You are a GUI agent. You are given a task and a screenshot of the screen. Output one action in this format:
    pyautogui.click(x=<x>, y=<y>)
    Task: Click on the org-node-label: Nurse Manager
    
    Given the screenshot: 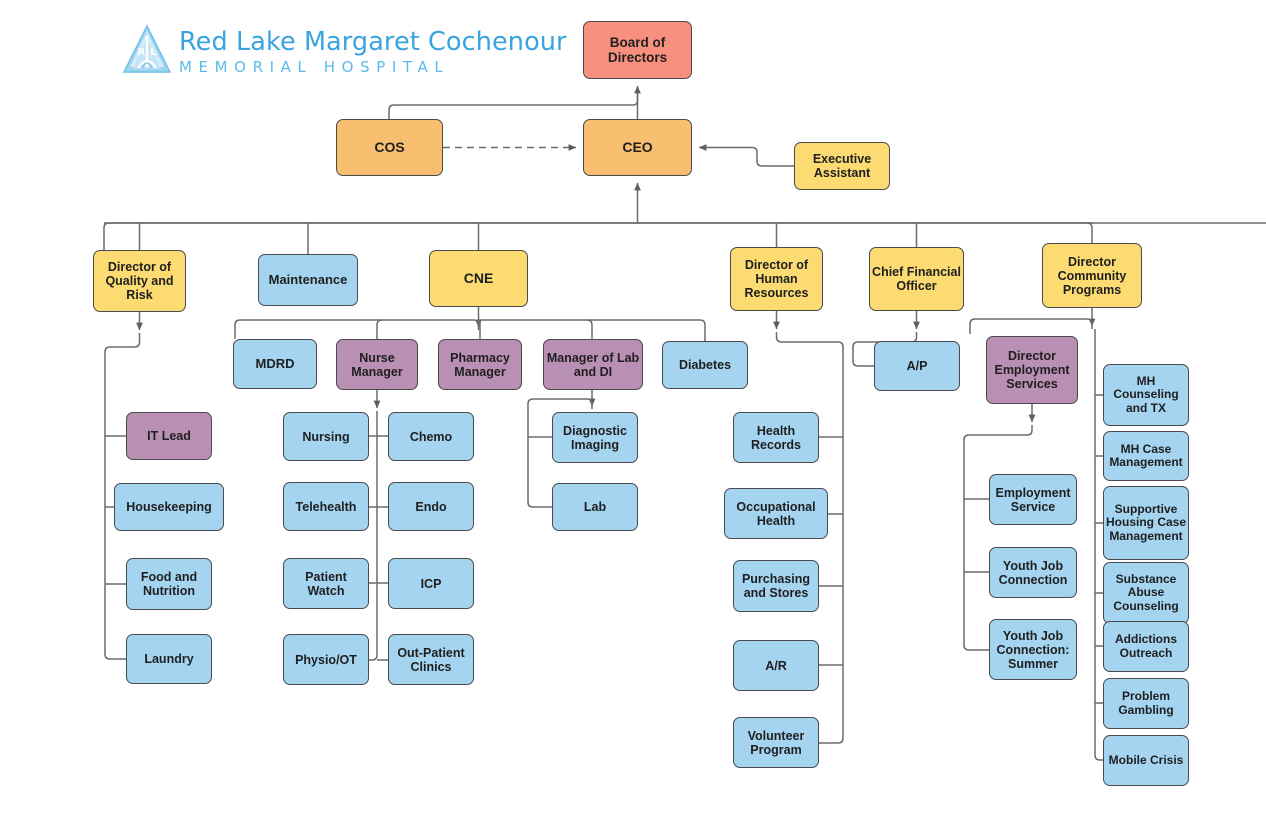 What is the action you would take?
    pyautogui.click(x=377, y=364)
    